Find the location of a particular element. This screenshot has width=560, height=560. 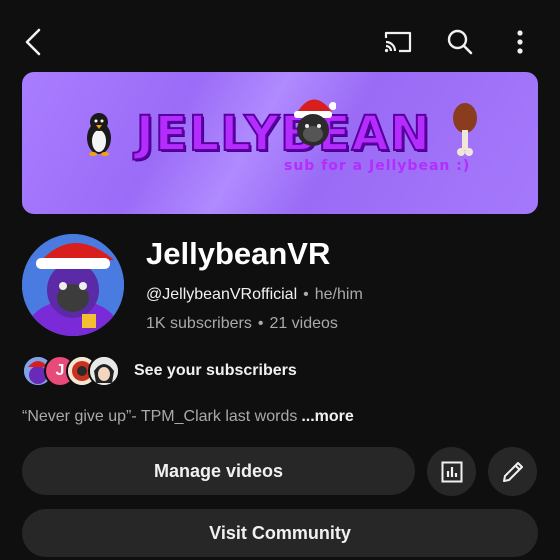

more-link: ...more is located at coordinates (327, 416).